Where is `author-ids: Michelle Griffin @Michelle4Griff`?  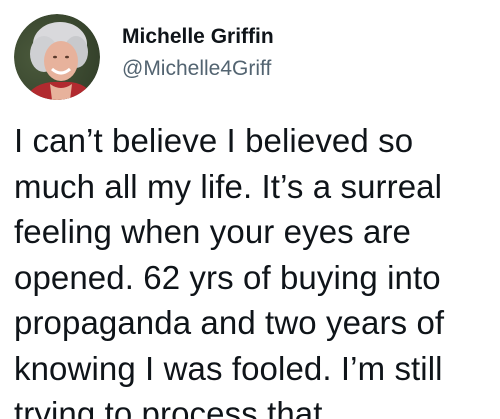 author-ids: Michelle Griffin @Michelle4Griff is located at coordinates (198, 53).